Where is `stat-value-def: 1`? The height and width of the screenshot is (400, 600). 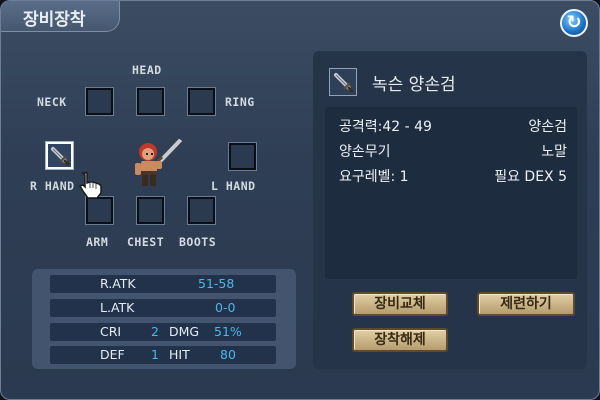
stat-value-def: 1 is located at coordinates (155, 354).